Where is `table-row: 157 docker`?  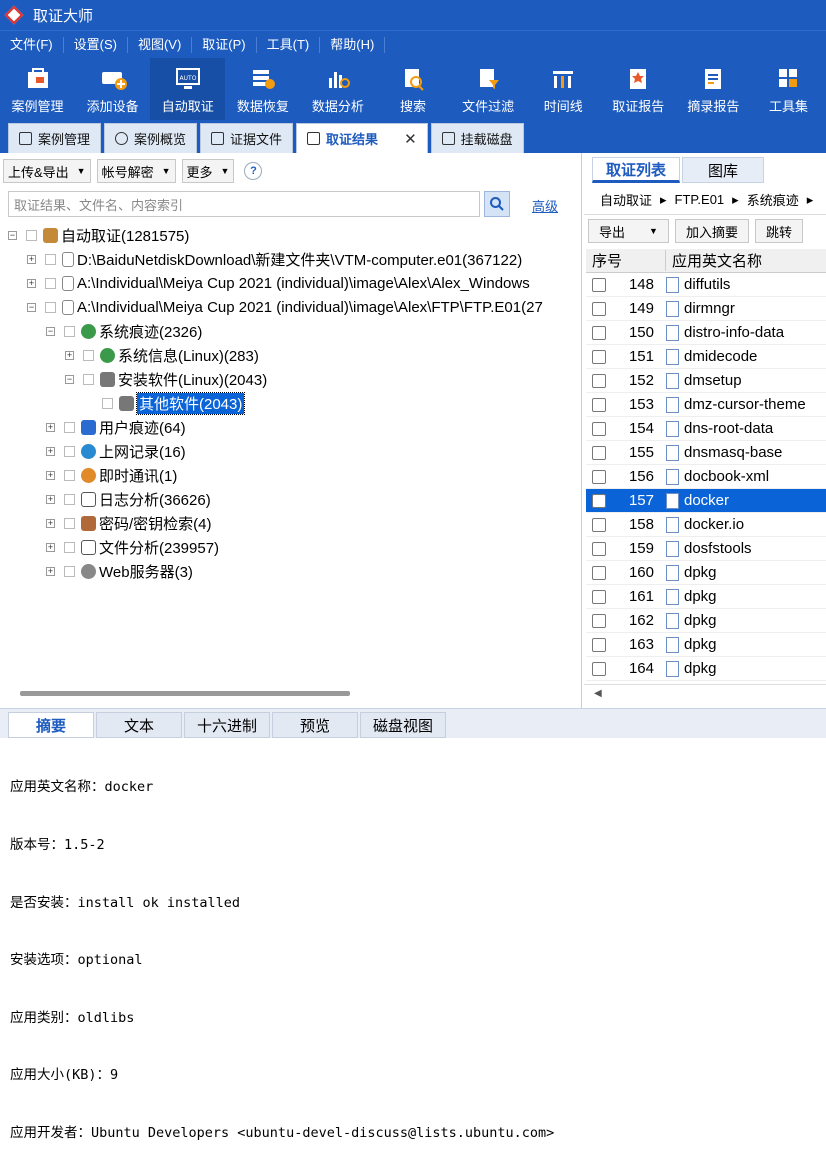
table-row: 157 docker is located at coordinates (706, 501).